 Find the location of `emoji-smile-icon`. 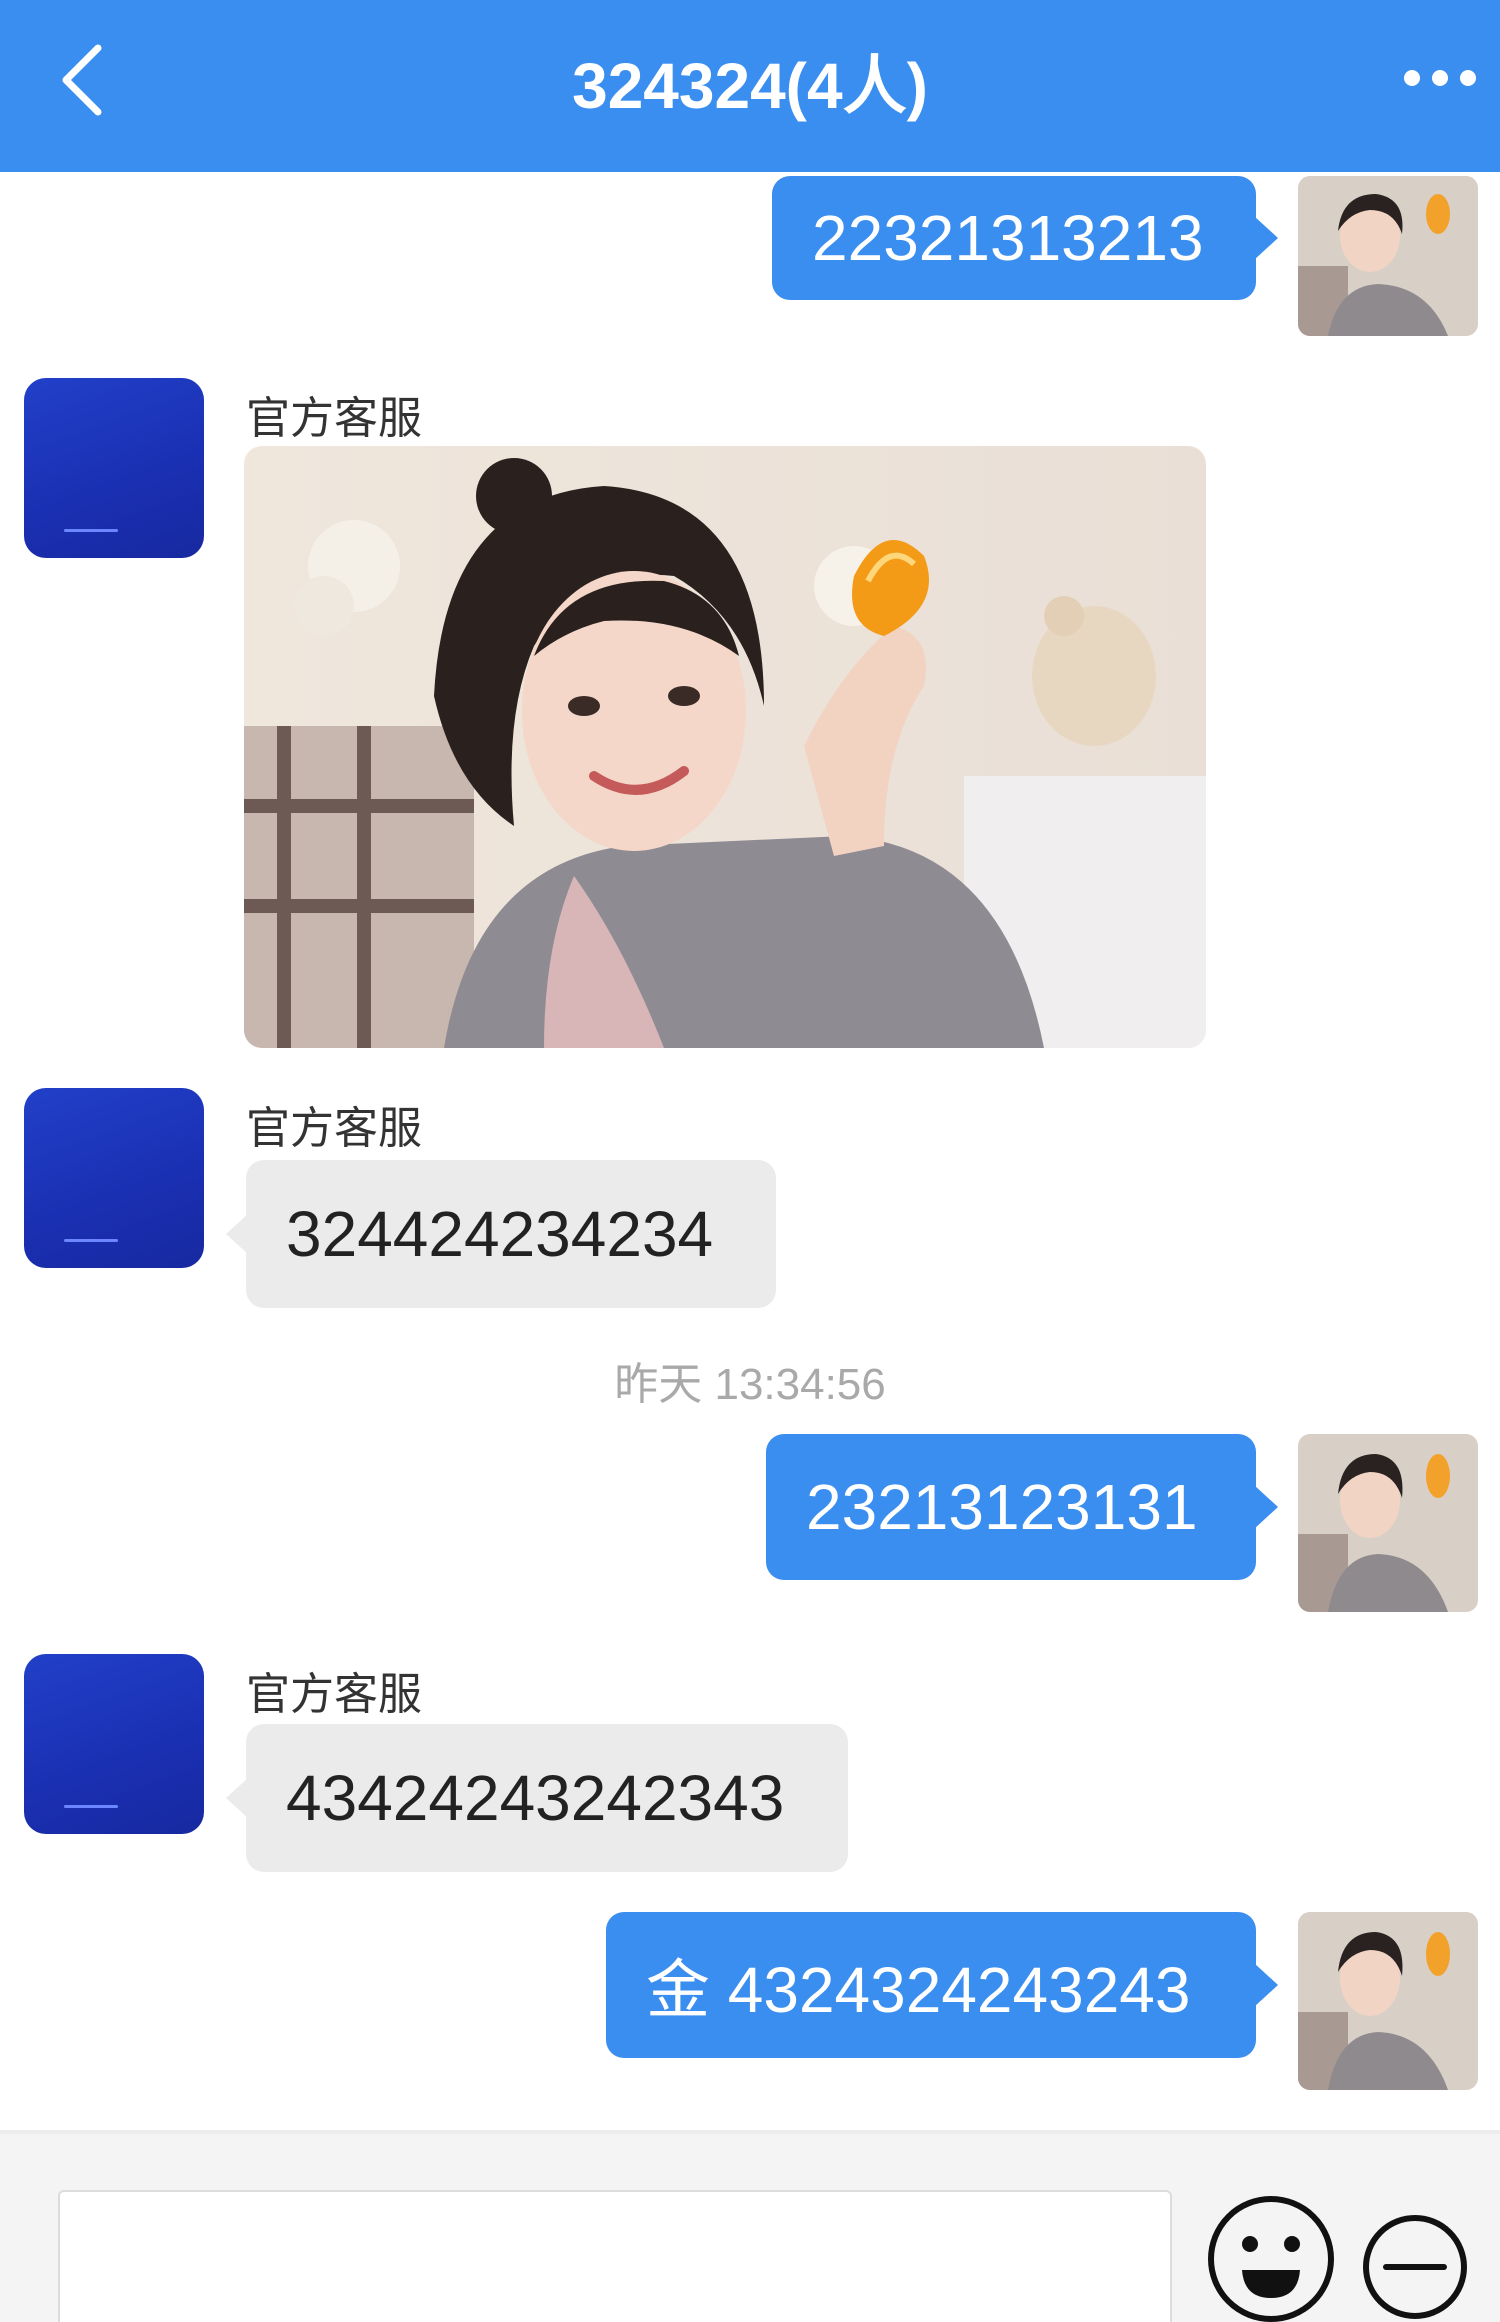

emoji-smile-icon is located at coordinates (1271, 2259).